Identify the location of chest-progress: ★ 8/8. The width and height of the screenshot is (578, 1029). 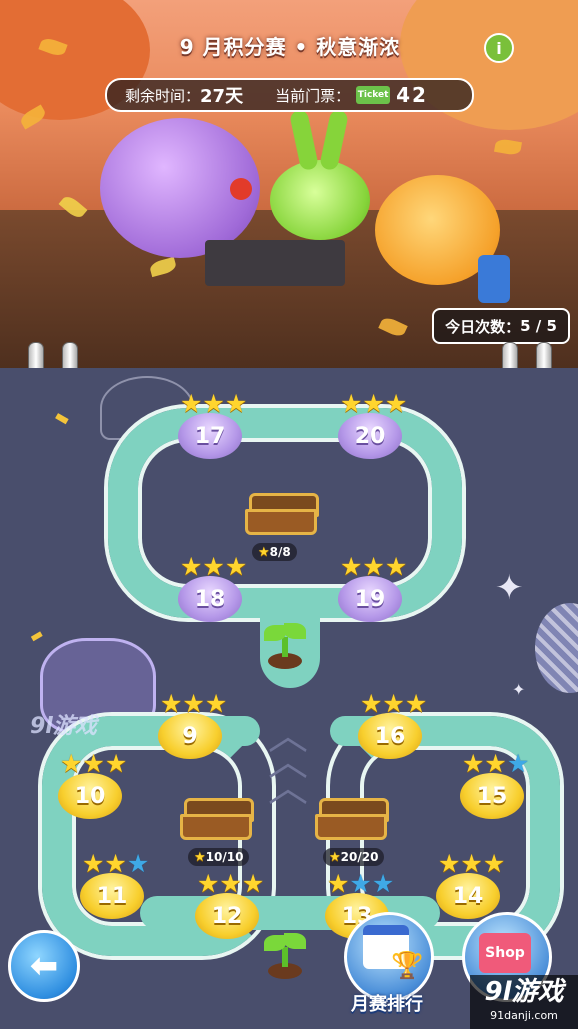
(274, 552).